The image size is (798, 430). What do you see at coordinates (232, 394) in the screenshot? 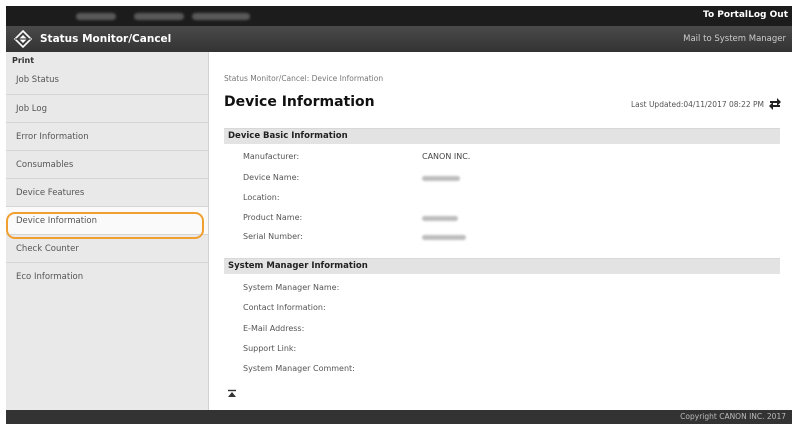
I see `to-top-icon` at bounding box center [232, 394].